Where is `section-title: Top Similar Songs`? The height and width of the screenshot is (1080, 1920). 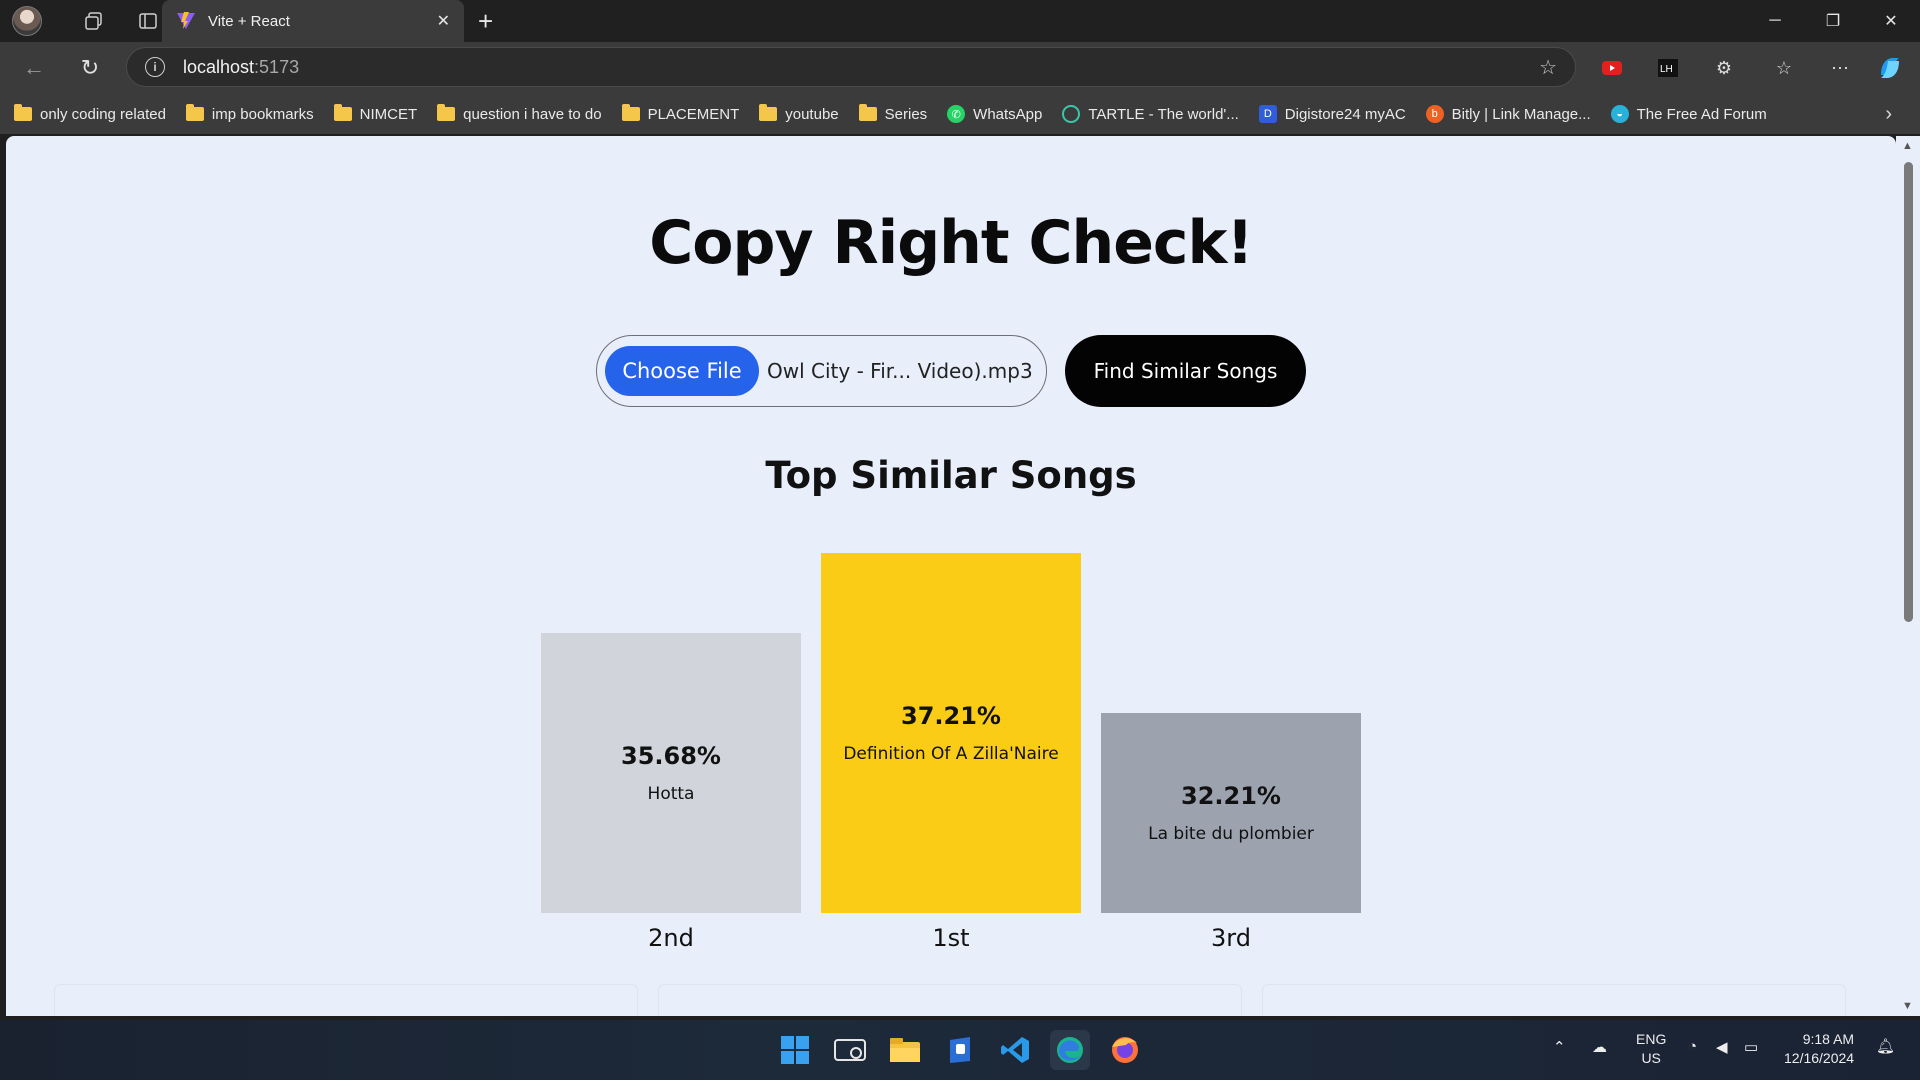 section-title: Top Similar Songs is located at coordinates (951, 475).